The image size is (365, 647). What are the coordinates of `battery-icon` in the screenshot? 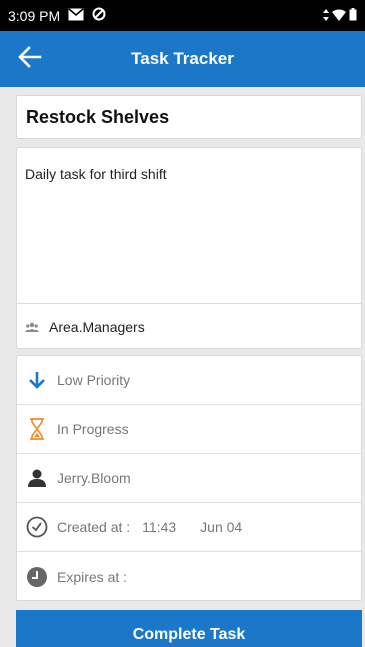 It's located at (353, 15).